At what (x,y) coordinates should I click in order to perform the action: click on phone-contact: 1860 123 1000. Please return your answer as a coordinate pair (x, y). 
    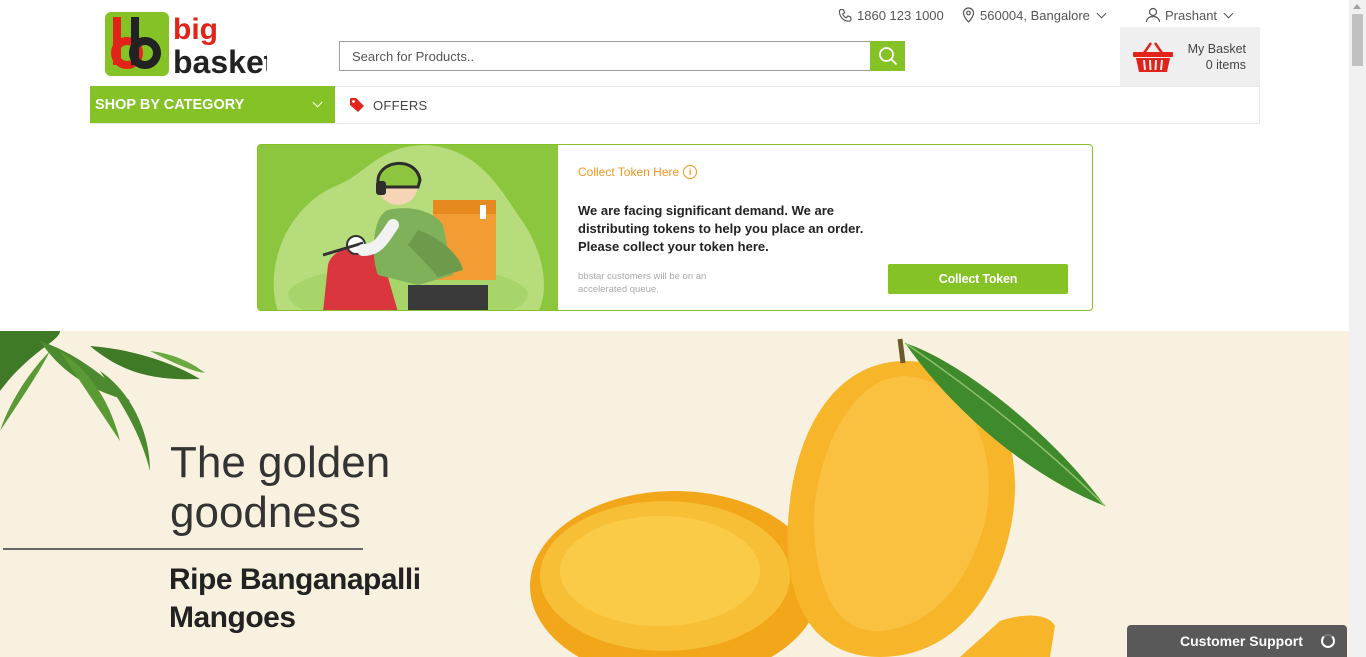
    Looking at the image, I should click on (891, 15).